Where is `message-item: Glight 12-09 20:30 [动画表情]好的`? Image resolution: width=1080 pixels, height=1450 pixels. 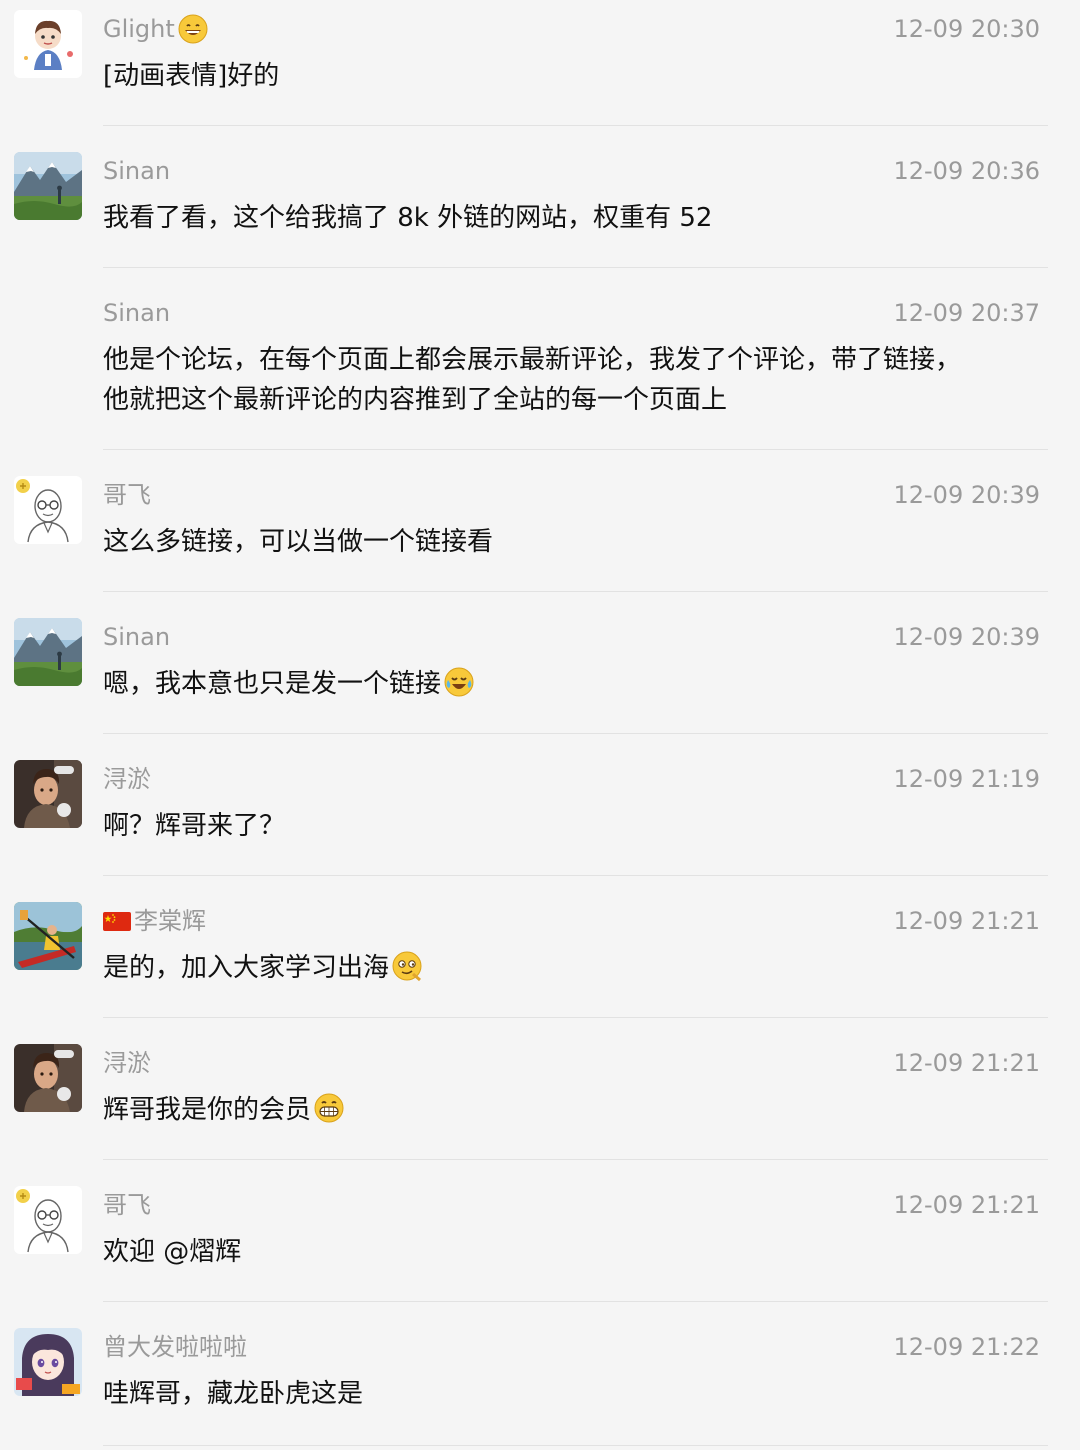 message-item: Glight 12-09 20:30 [动画表情]好的 is located at coordinates (540, 71).